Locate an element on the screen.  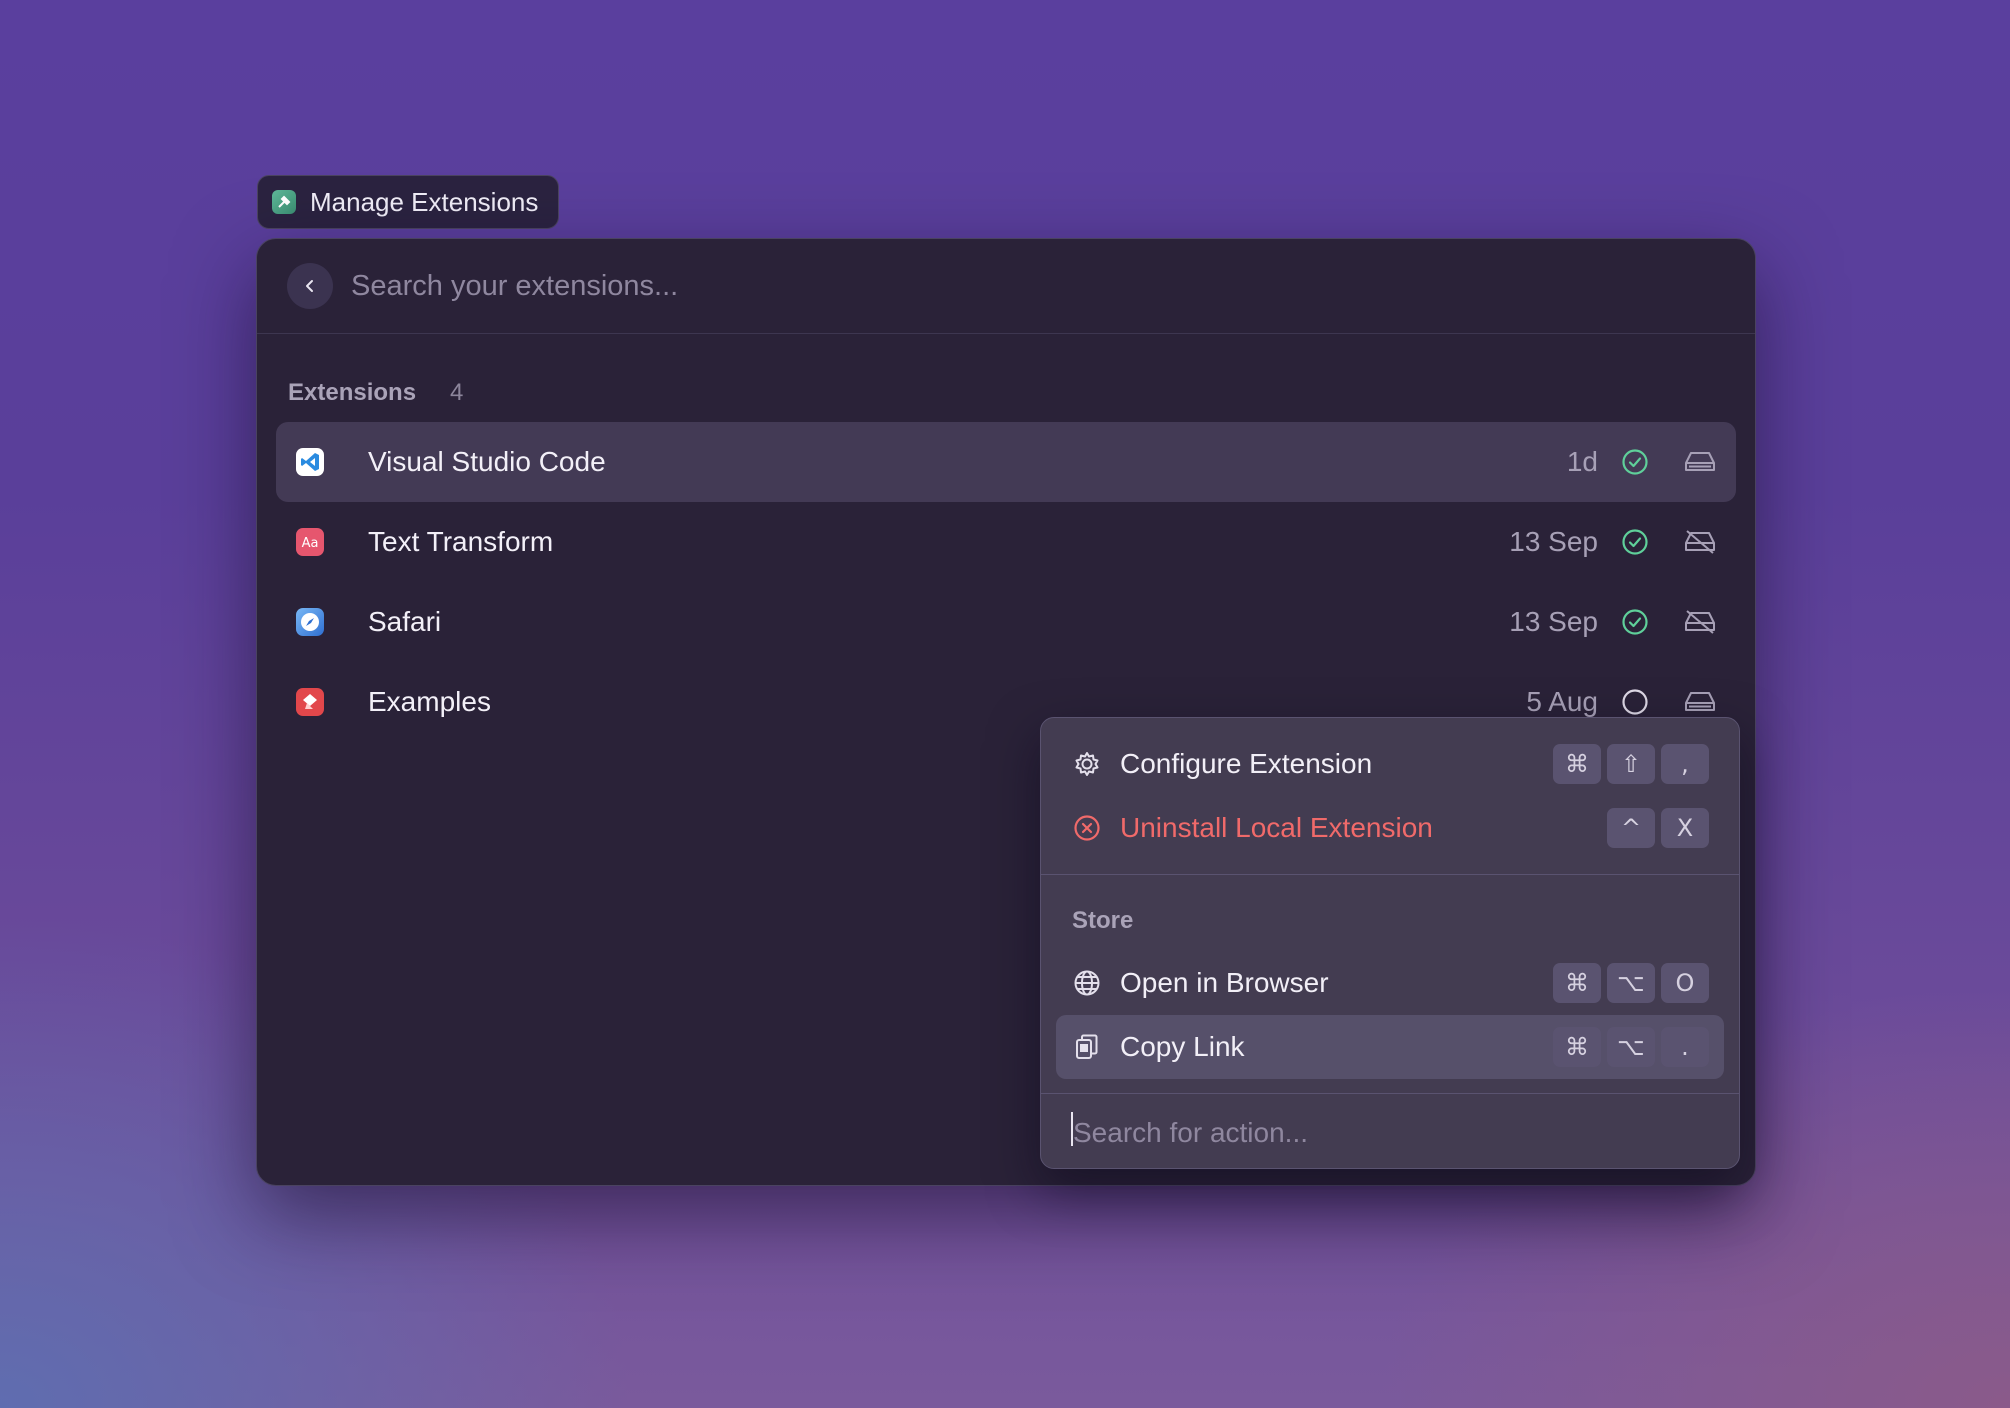
key-x: X is located at coordinates (1685, 828).